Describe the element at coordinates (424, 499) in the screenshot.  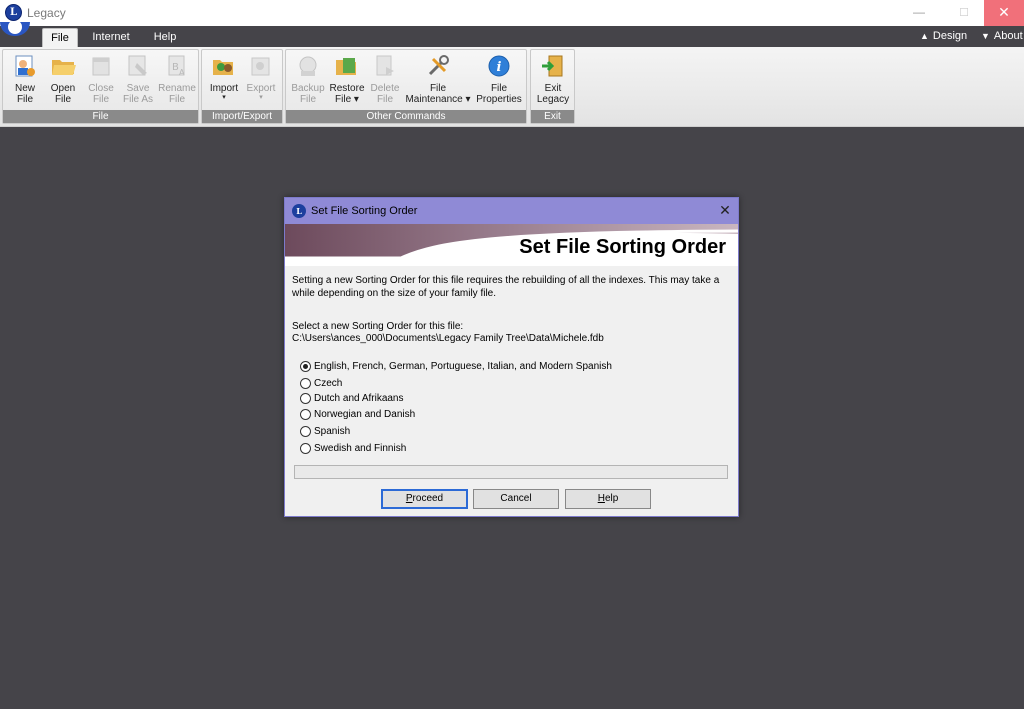
I see `proceed-button: Proceed` at that location.